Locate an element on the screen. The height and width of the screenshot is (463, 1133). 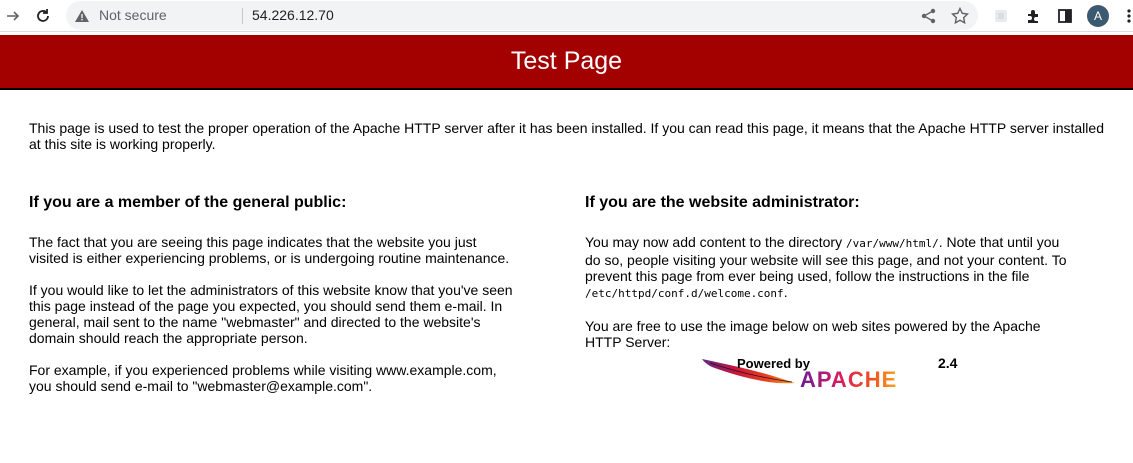
warning-icon is located at coordinates (82, 16).